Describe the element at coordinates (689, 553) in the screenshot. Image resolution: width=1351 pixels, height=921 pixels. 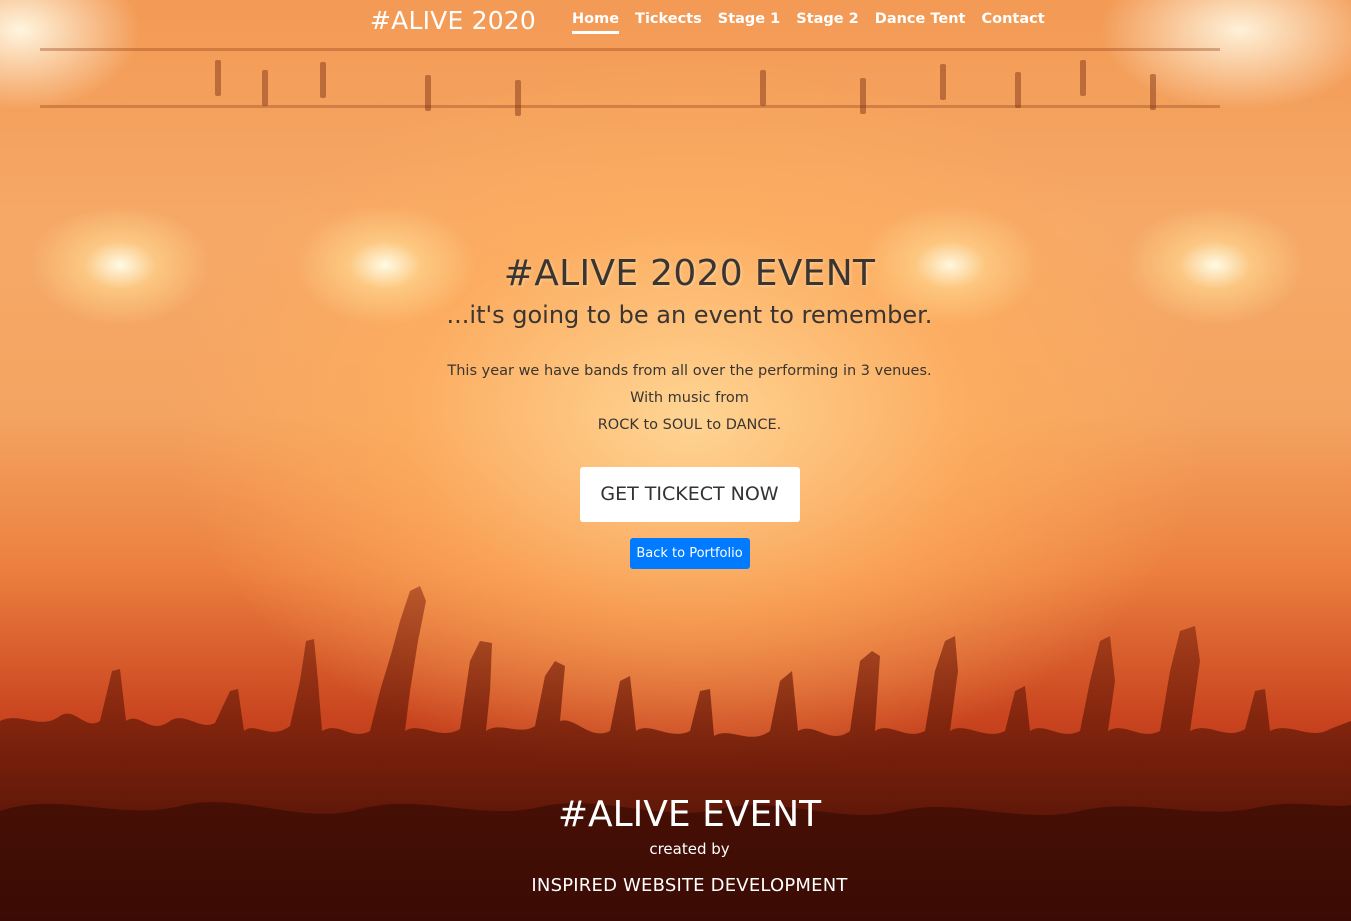
I see `back-to-portfolio-button: Back to Portfolio` at that location.